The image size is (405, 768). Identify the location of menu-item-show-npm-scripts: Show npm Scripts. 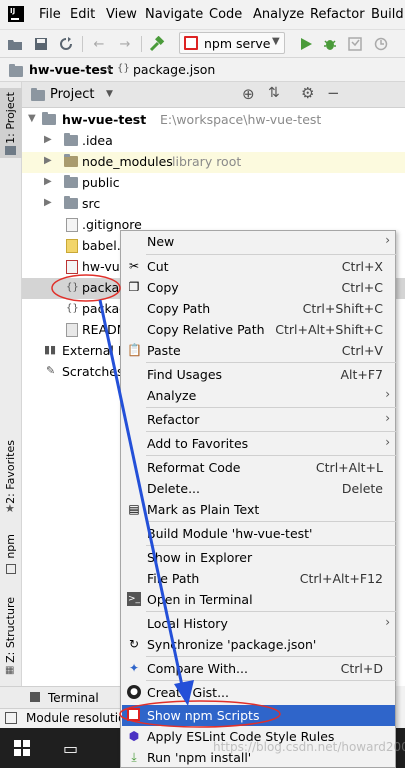
(258, 715).